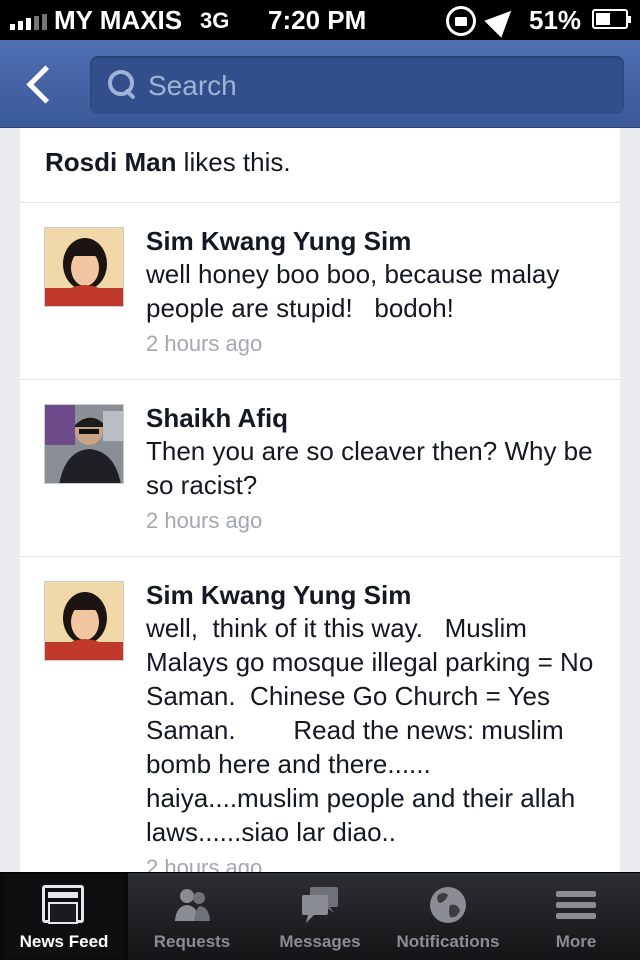 Image resolution: width=640 pixels, height=960 pixels. Describe the element at coordinates (233, 162) in the screenshot. I see `likes-suffix: likes this.` at that location.